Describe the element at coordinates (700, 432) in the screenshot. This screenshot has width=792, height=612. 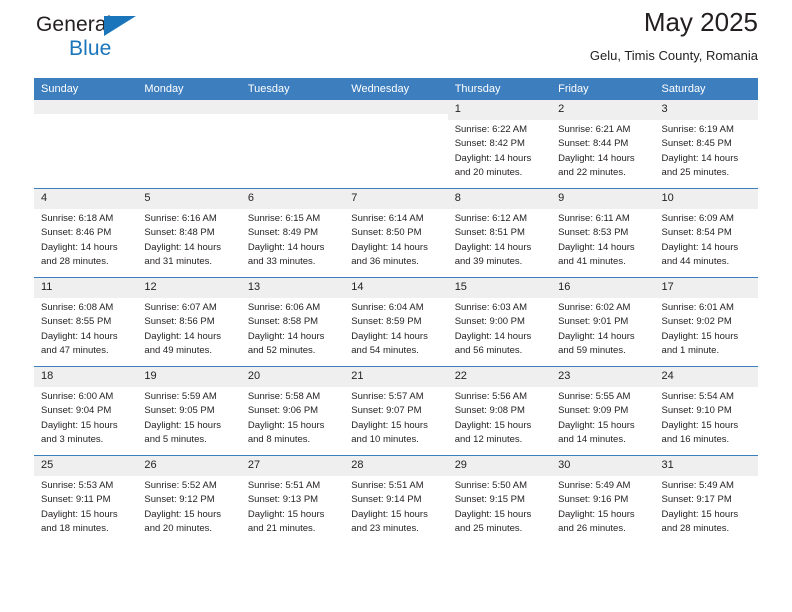
I see `daylight-text: Daylight: 15 hours and 16 minutes.` at that location.